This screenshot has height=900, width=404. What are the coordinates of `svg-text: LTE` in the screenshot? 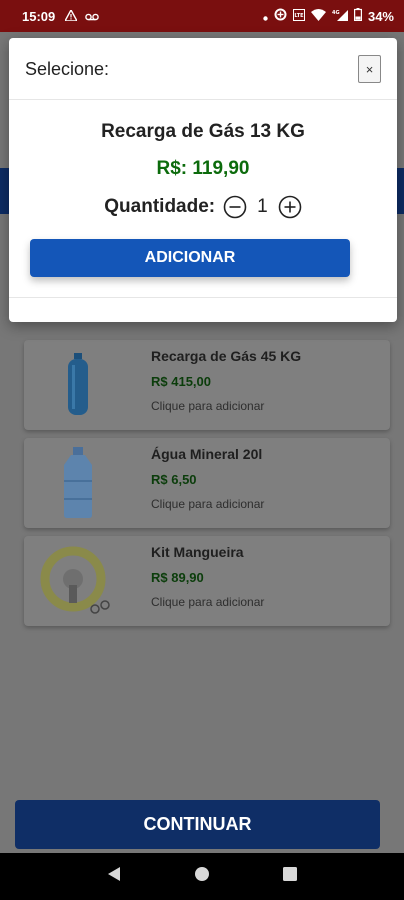 It's located at (299, 16).